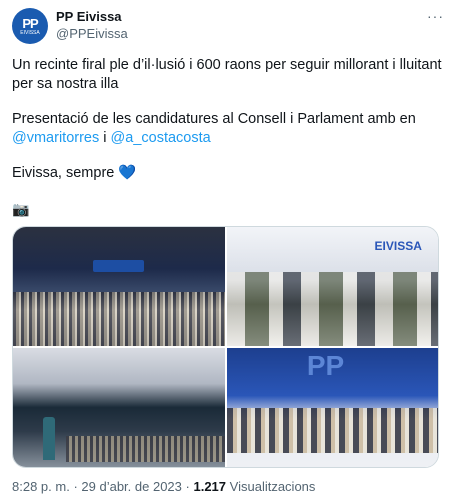  I want to click on avatar: PP EIVISSA, so click(30, 26).